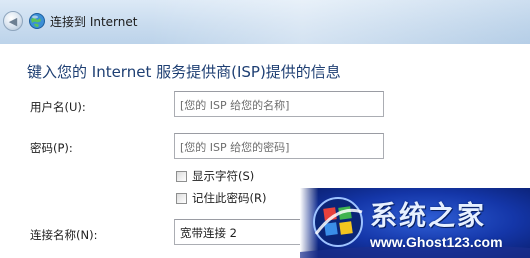  What do you see at coordinates (58, 107) in the screenshot?
I see `username-label: 用户名(U):` at bounding box center [58, 107].